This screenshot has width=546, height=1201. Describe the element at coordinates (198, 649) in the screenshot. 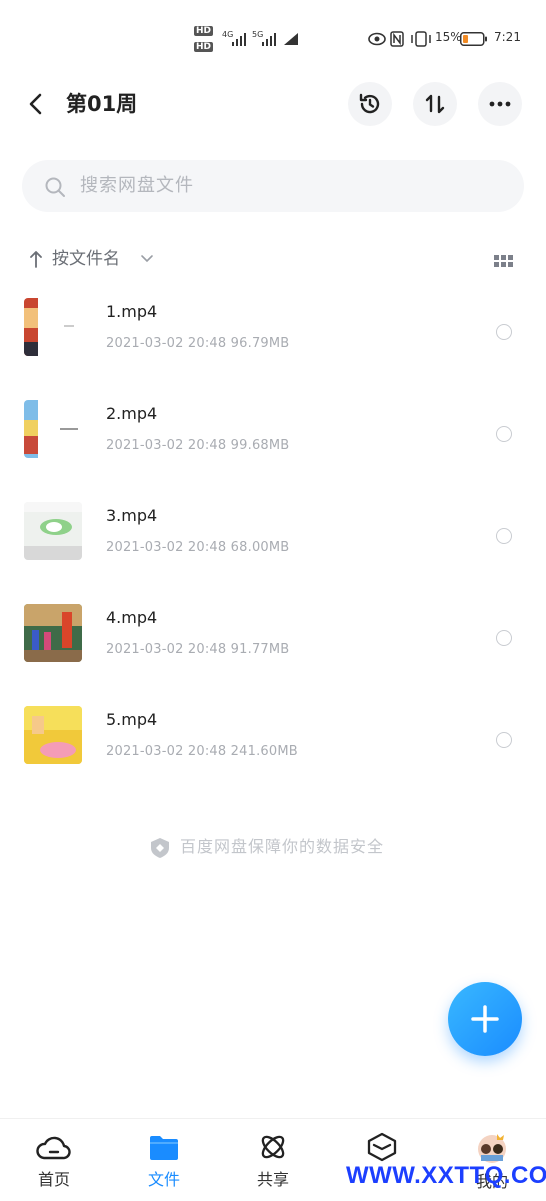

I see `file-meta: 2021-03-02 20:48 91.77MB` at that location.